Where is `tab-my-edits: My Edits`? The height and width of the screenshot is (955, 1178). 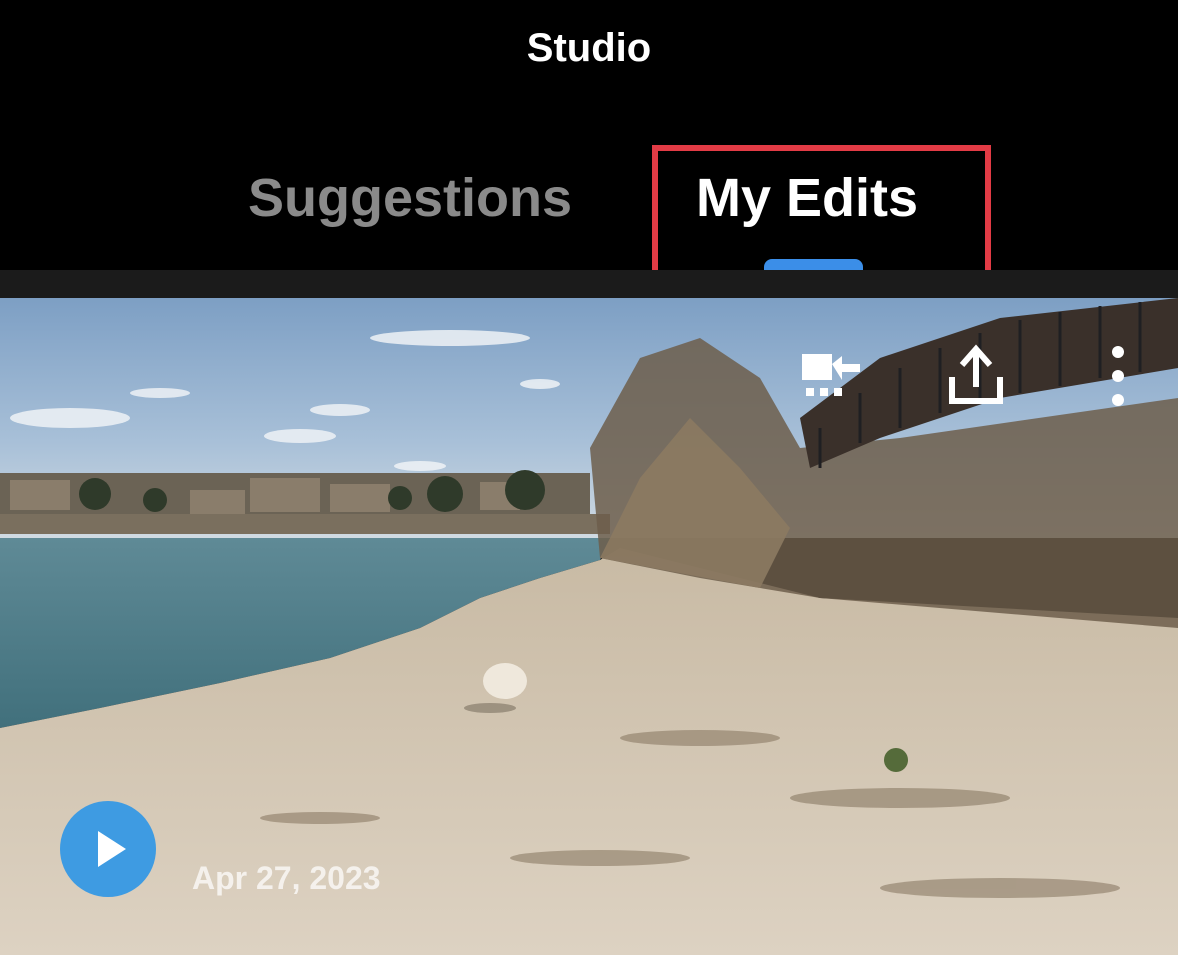 tab-my-edits: My Edits is located at coordinates (807, 198).